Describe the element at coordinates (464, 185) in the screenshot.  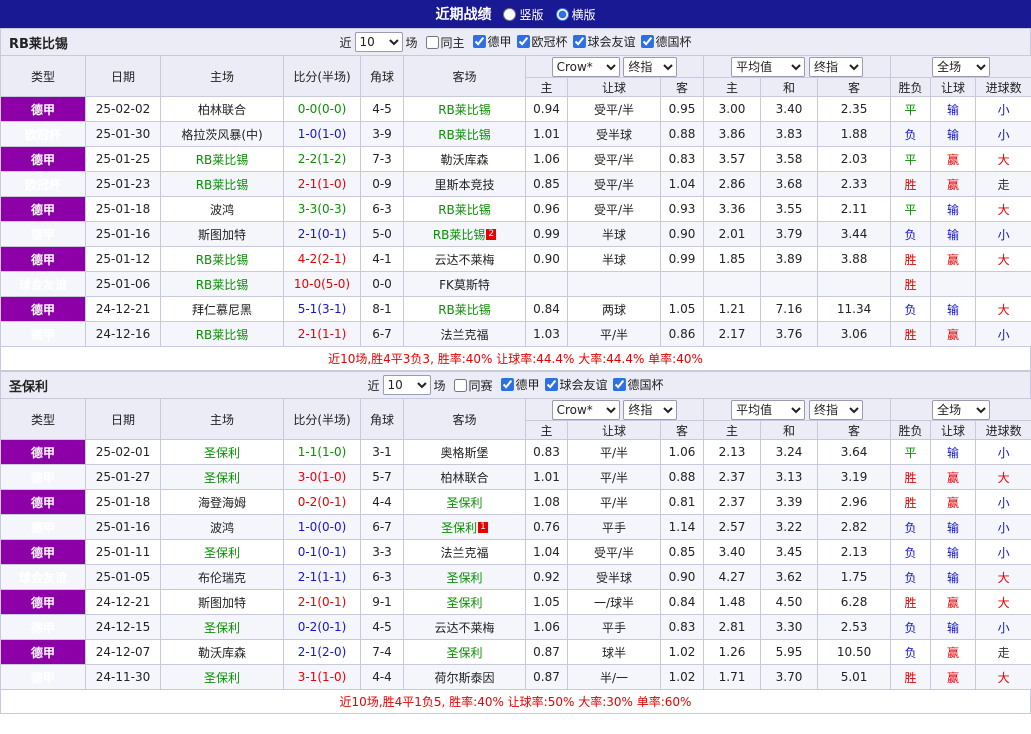
I see `team-link: 里斯本竞技` at that location.